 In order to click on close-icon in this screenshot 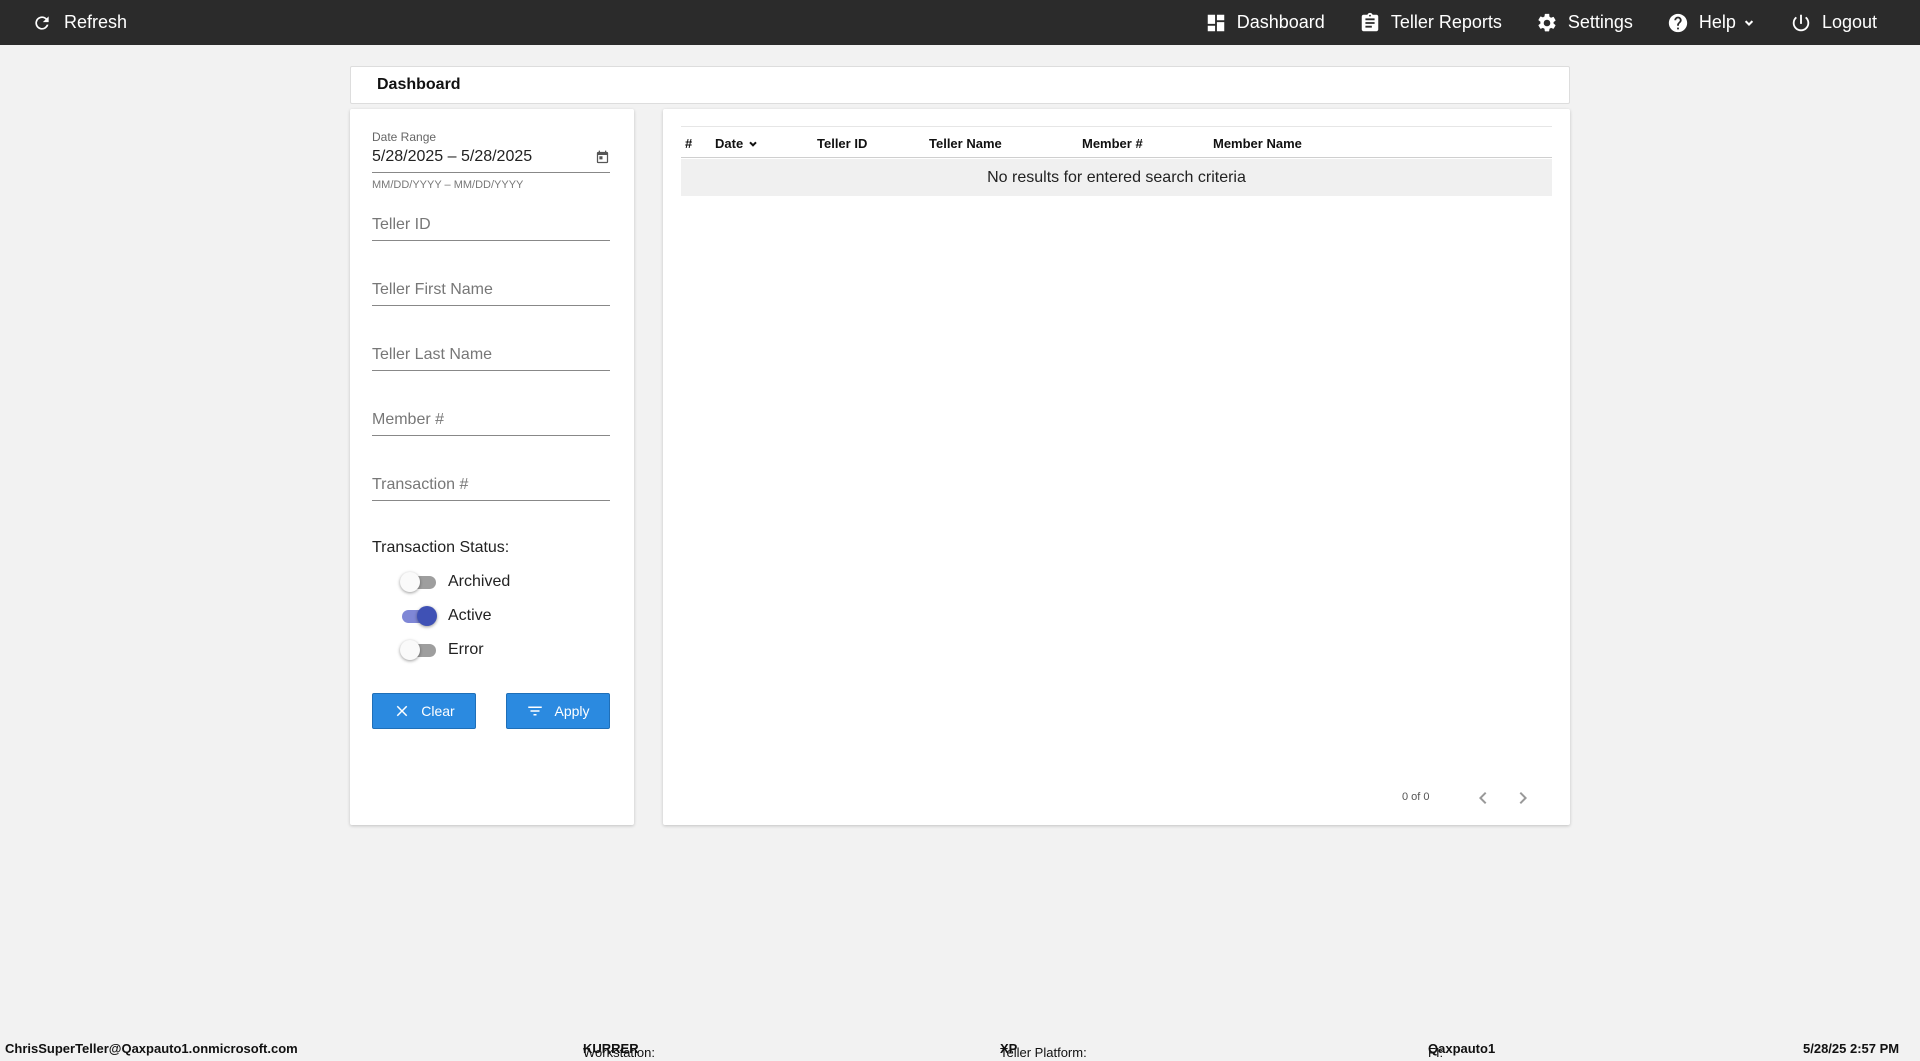, I will do `click(402, 711)`.